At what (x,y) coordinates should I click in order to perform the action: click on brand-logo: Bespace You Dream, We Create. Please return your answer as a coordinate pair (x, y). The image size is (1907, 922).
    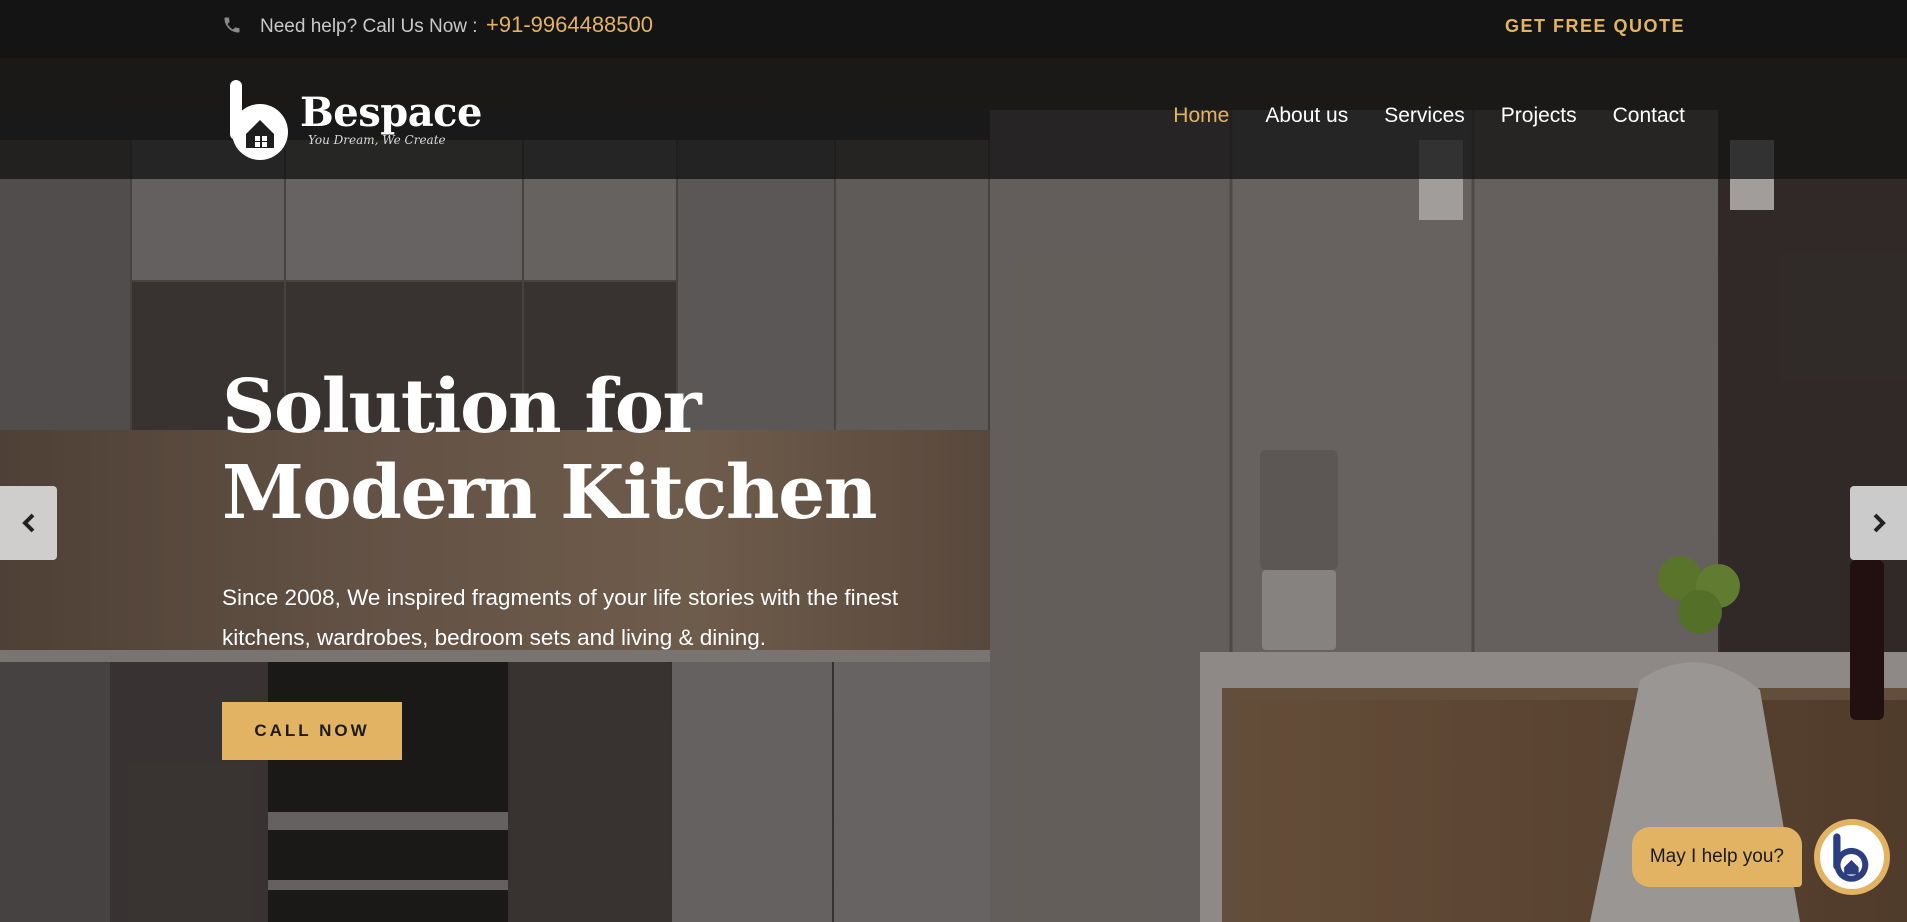
    Looking at the image, I should click on (354, 119).